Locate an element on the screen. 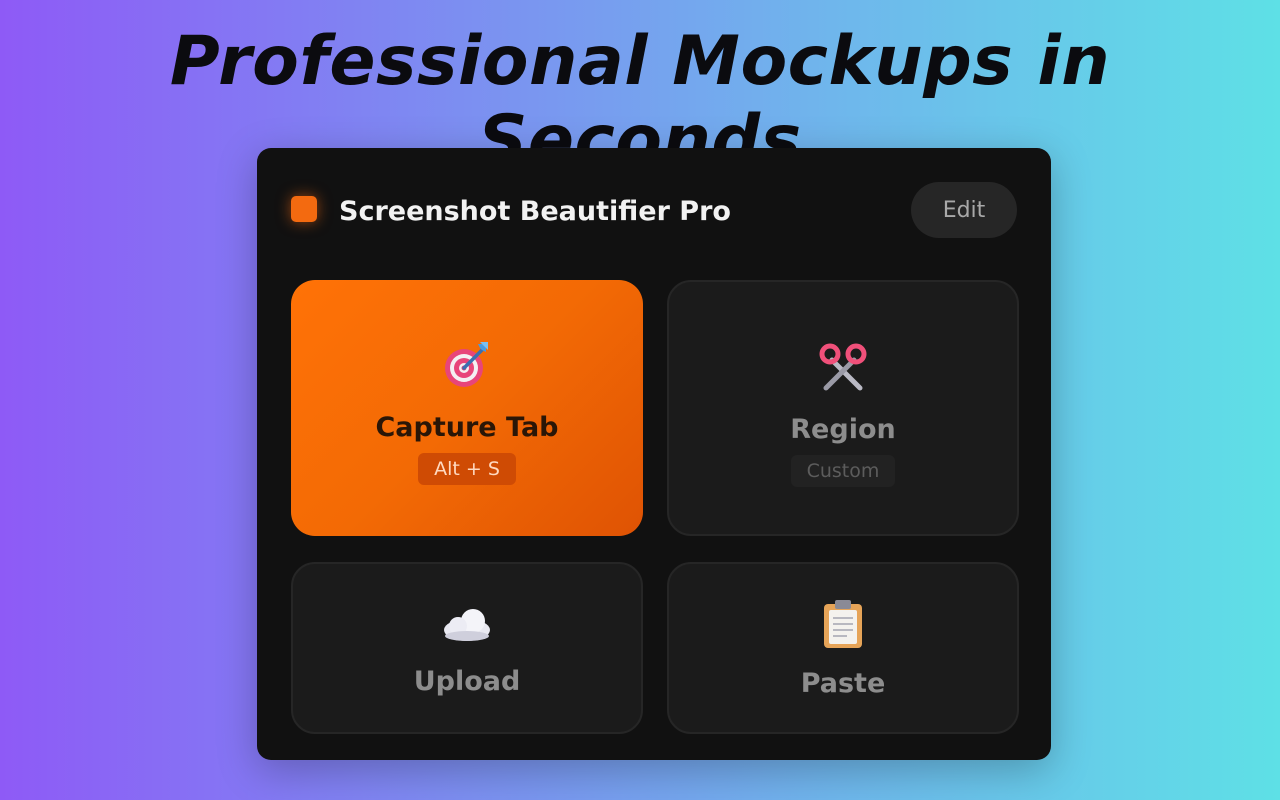  edit-button: Edit is located at coordinates (964, 210).